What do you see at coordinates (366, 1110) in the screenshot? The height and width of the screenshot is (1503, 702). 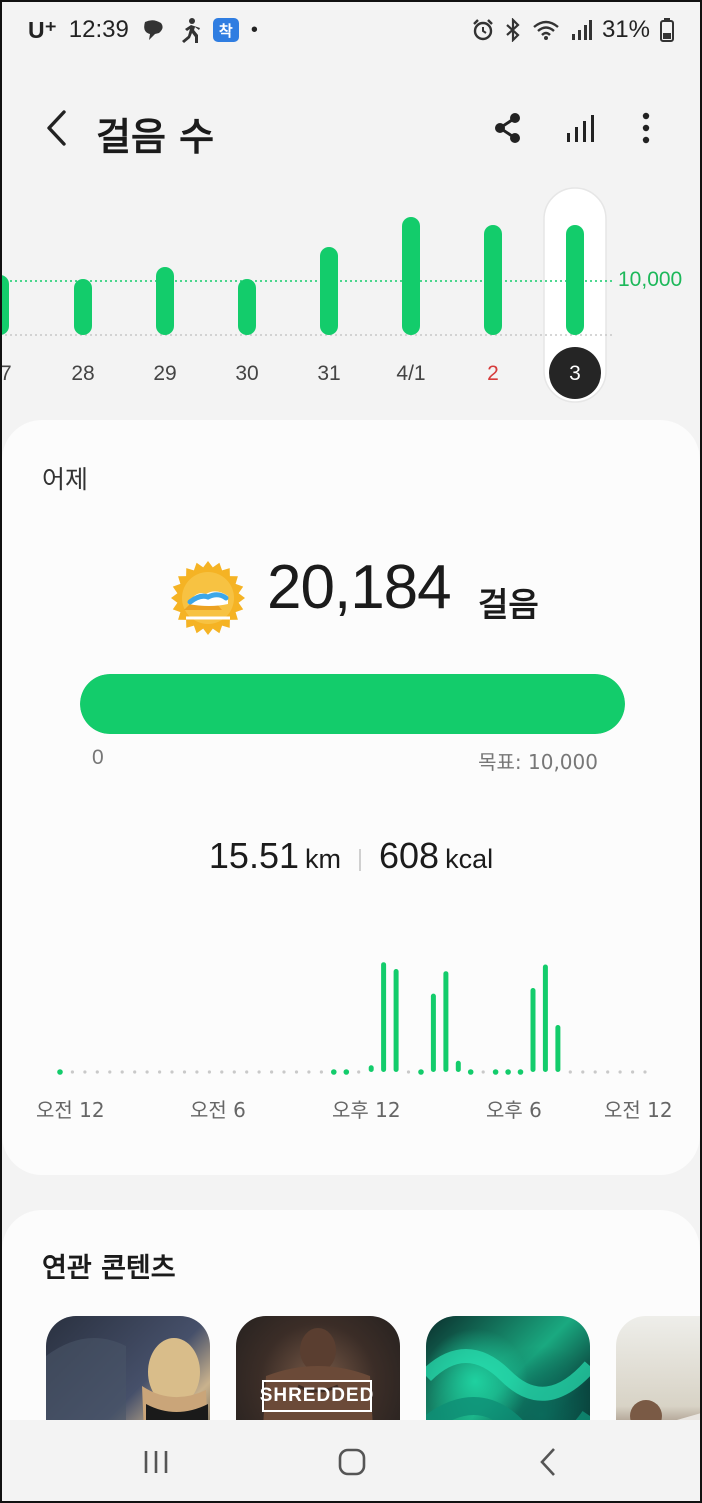 I see `hour-tick-label: 오후 12` at bounding box center [366, 1110].